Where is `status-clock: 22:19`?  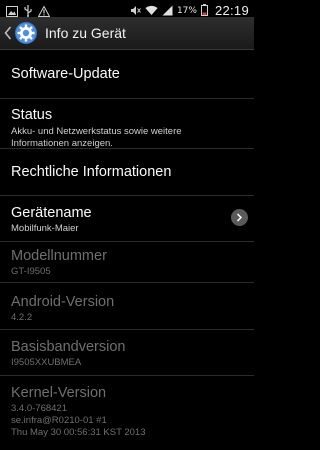
status-clock: 22:19 is located at coordinates (231, 10).